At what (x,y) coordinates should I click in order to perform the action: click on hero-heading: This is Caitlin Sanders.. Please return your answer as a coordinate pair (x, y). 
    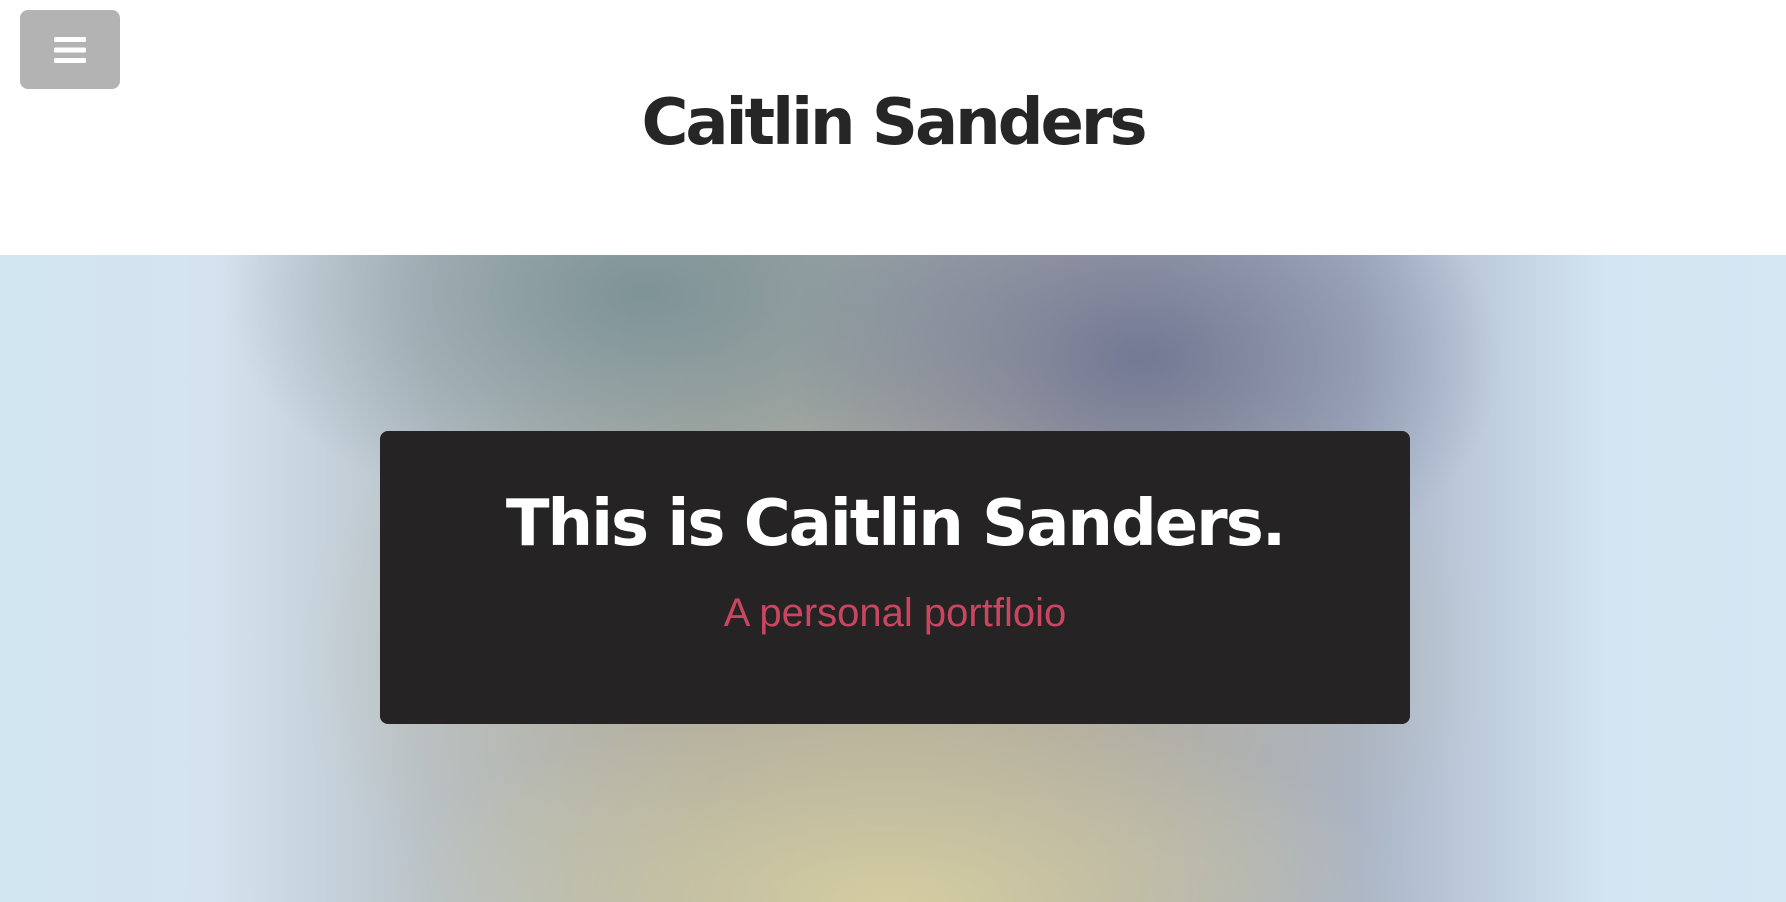
    Looking at the image, I should click on (895, 524).